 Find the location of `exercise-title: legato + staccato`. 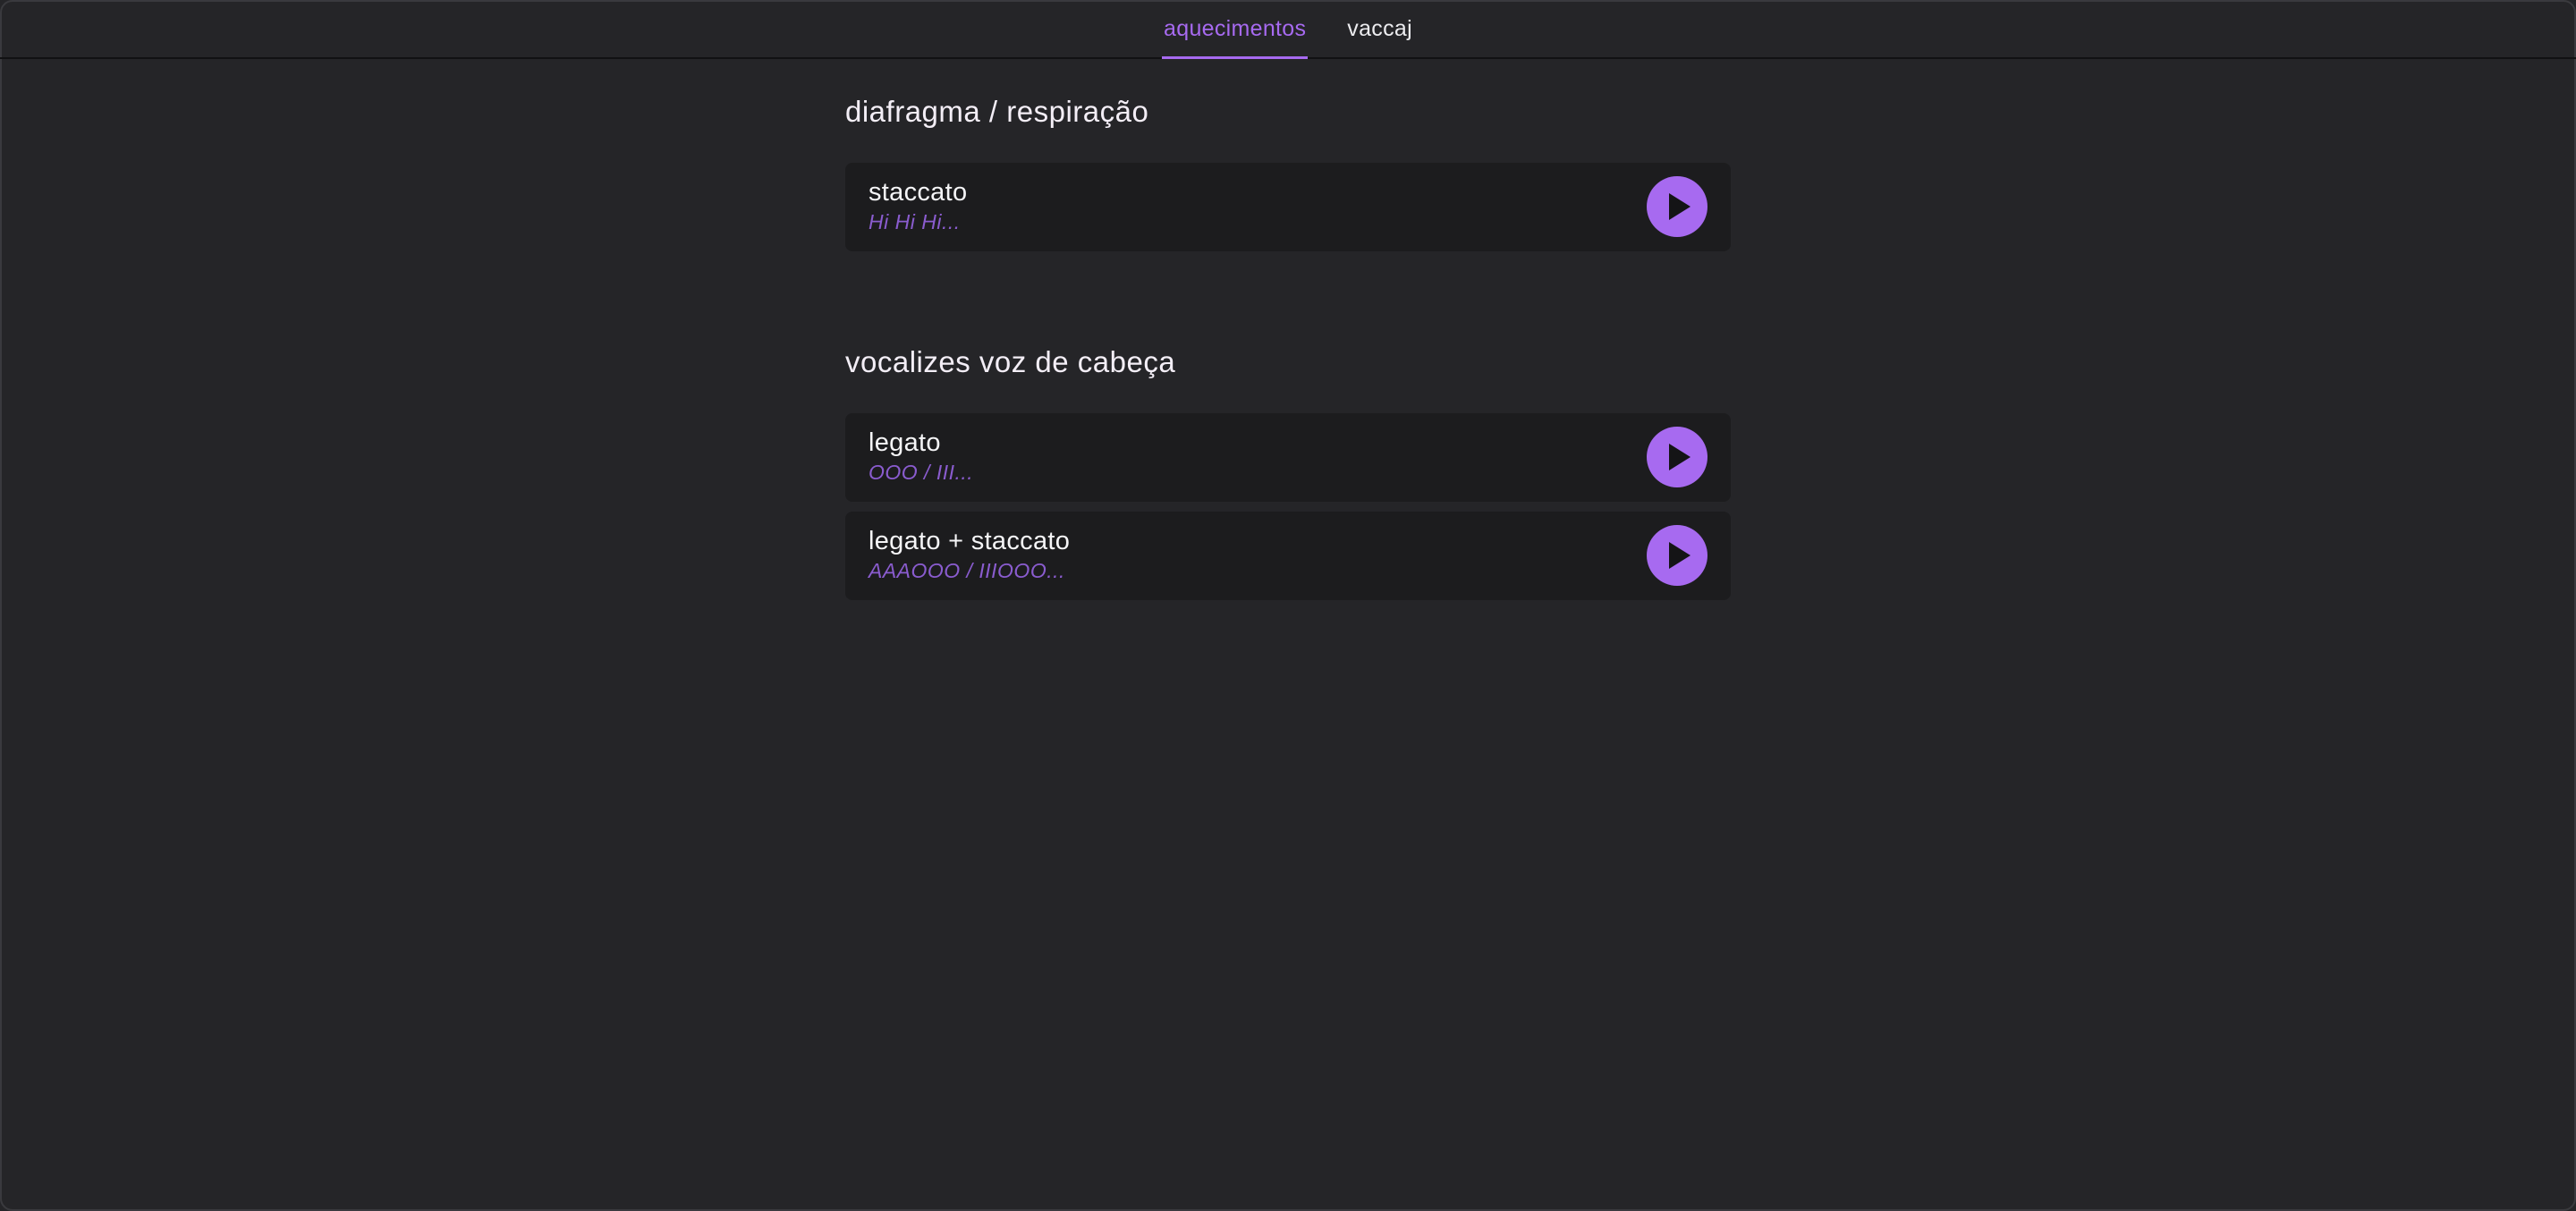

exercise-title: legato + staccato is located at coordinates (970, 541).